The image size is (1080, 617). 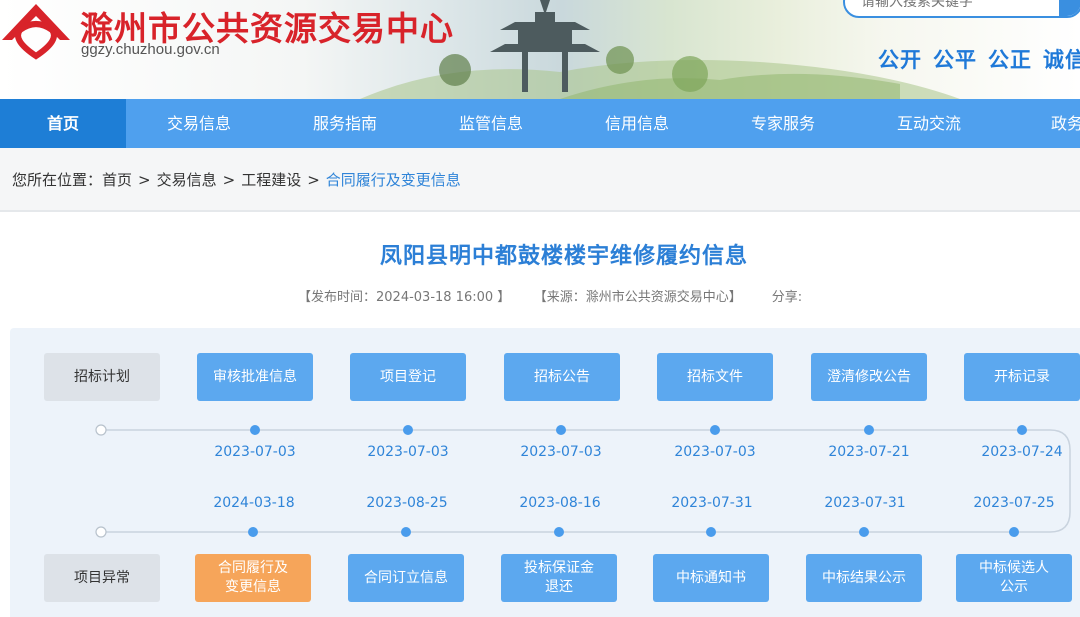 I want to click on breadcrumb-link-home: 首页, so click(x=117, y=180).